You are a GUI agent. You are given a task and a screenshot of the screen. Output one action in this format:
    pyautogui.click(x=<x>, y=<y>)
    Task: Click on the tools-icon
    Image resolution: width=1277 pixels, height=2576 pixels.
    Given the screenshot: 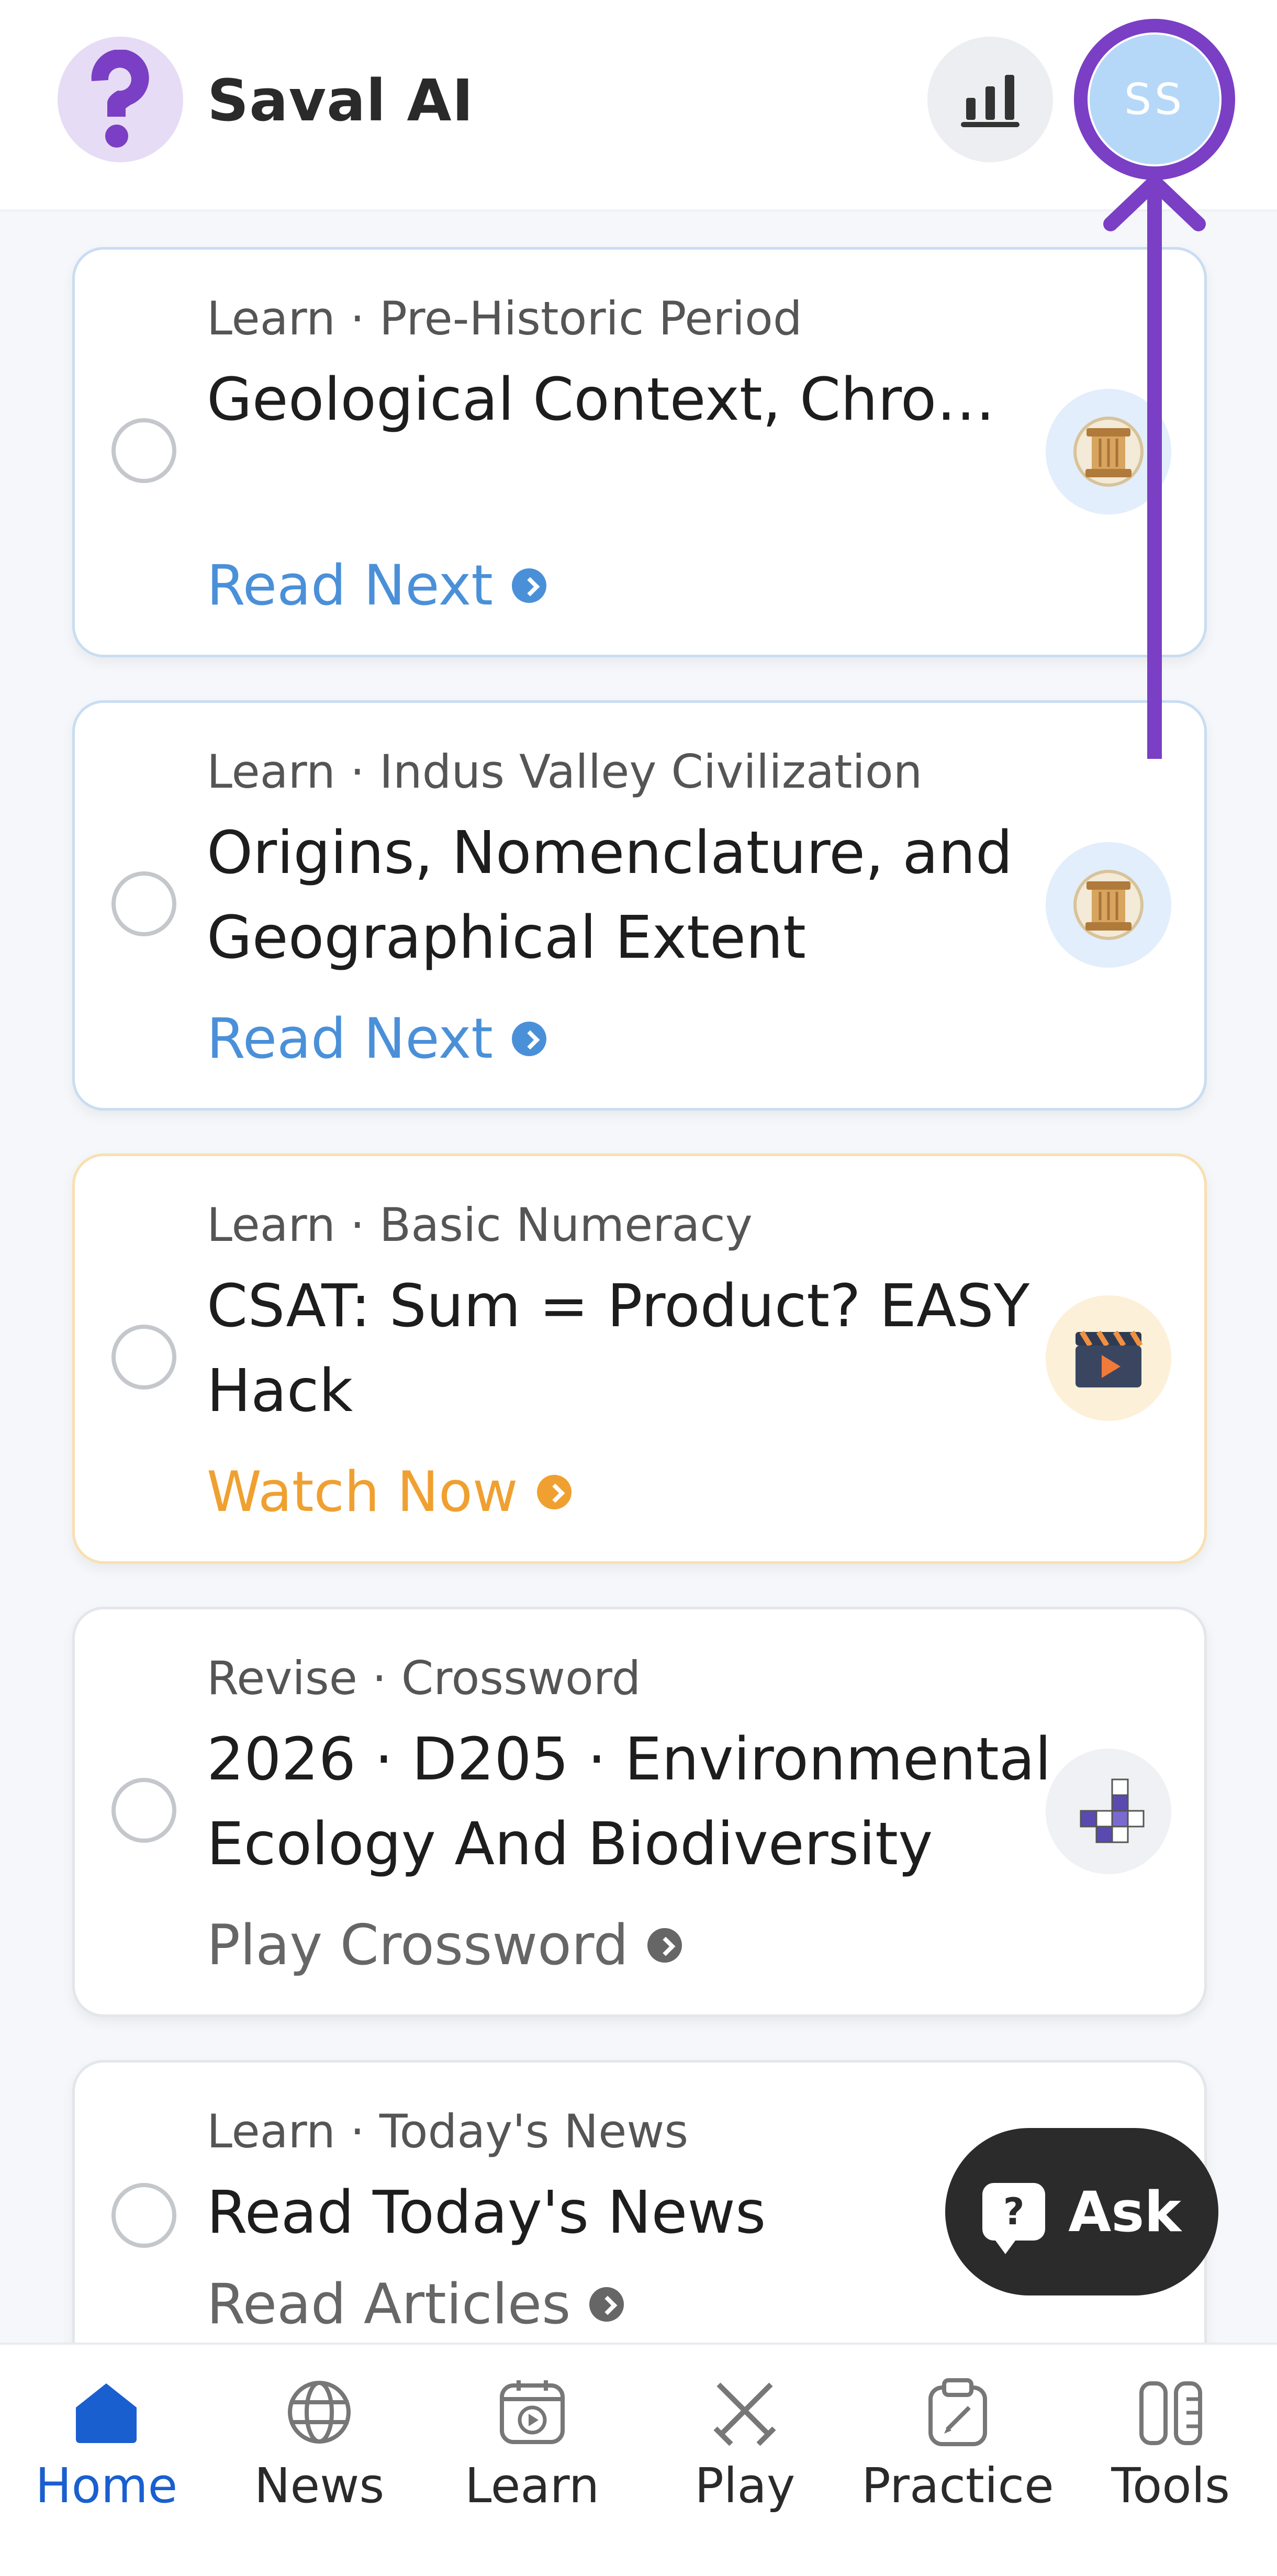 What is the action you would take?
    pyautogui.click(x=1170, y=2413)
    